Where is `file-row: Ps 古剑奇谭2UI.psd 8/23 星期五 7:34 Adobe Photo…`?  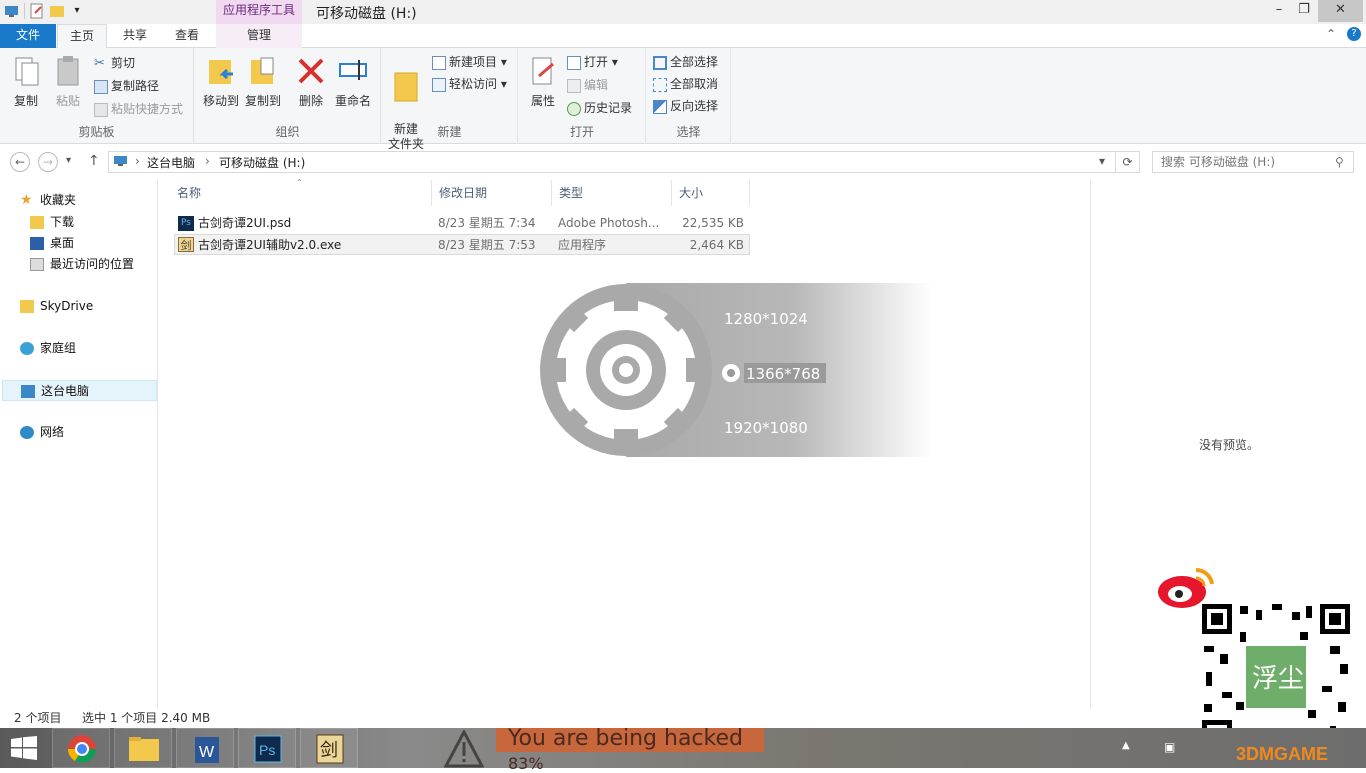 file-row: Ps 古剑奇谭2UI.psd 8/23 星期五 7:34 Adobe Photo… is located at coordinates (462, 223).